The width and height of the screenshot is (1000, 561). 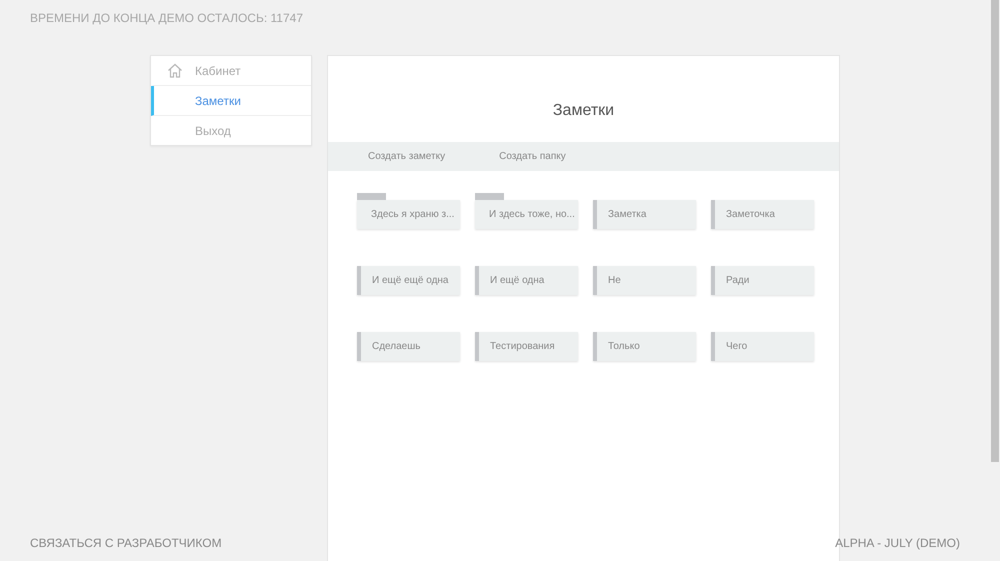 I want to click on sidebar-item: Заметки, so click(x=231, y=101).